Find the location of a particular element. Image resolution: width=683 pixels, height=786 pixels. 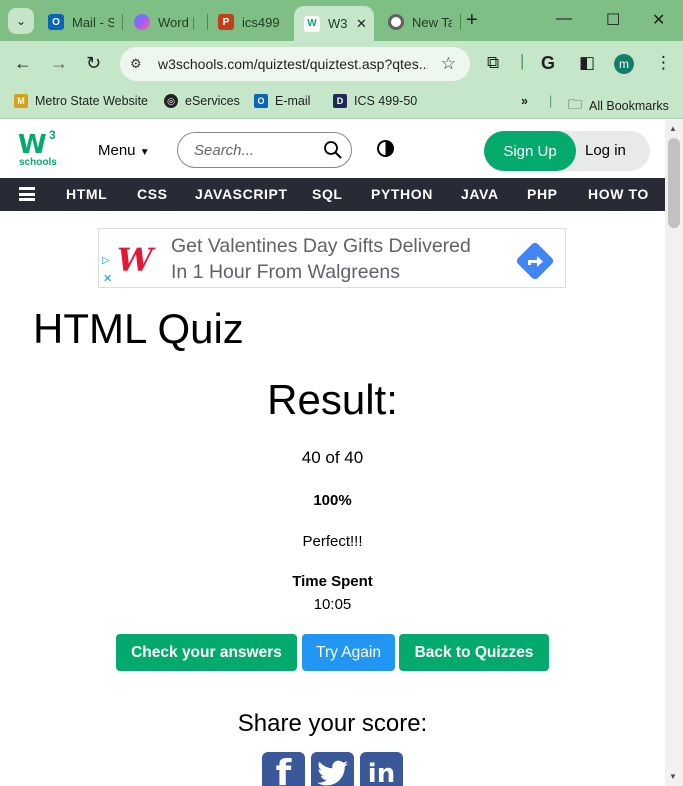

w3schools-logo: W 3 schools is located at coordinates (39, 149).